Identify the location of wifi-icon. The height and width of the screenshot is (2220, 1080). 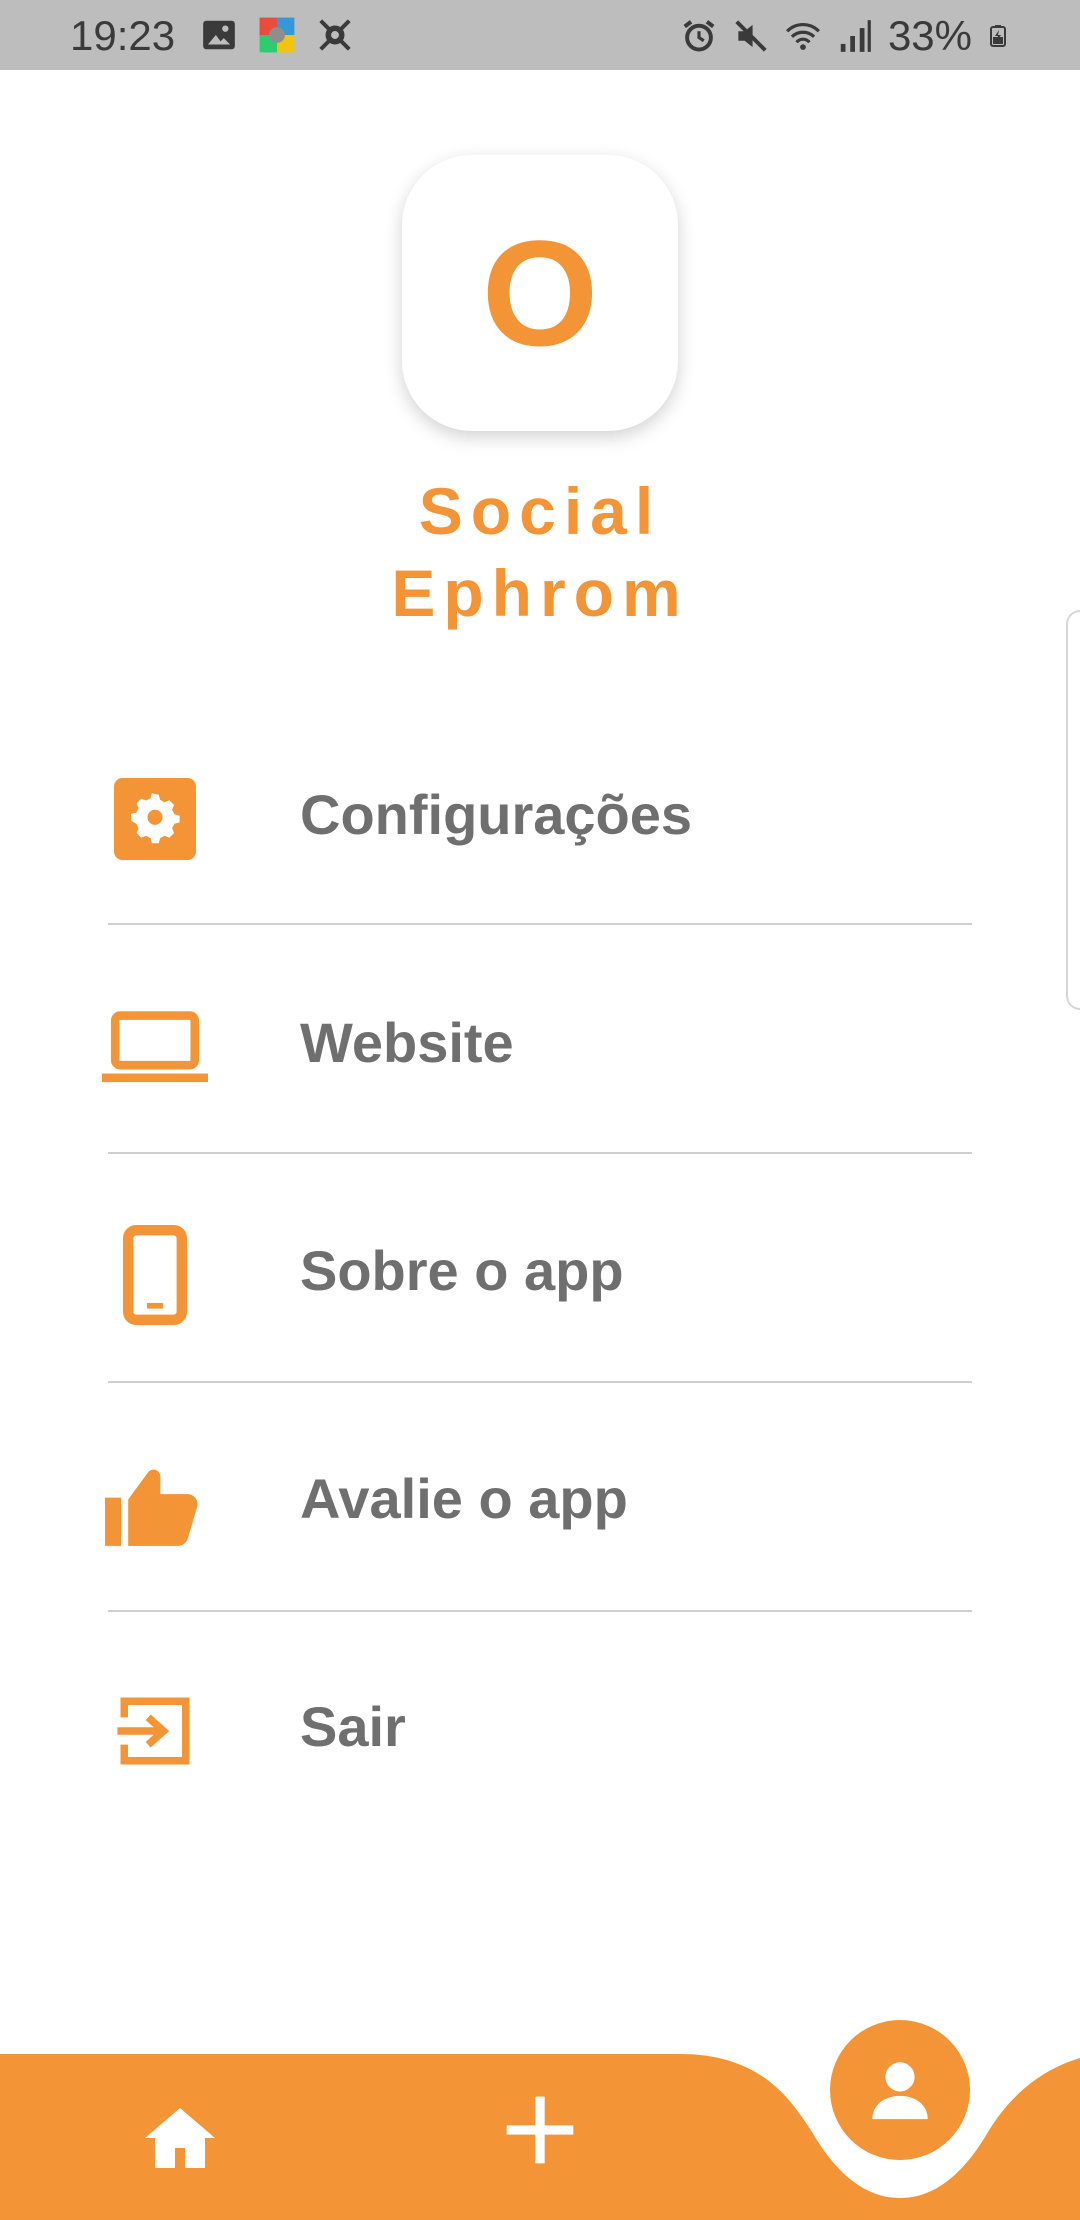
(802, 36).